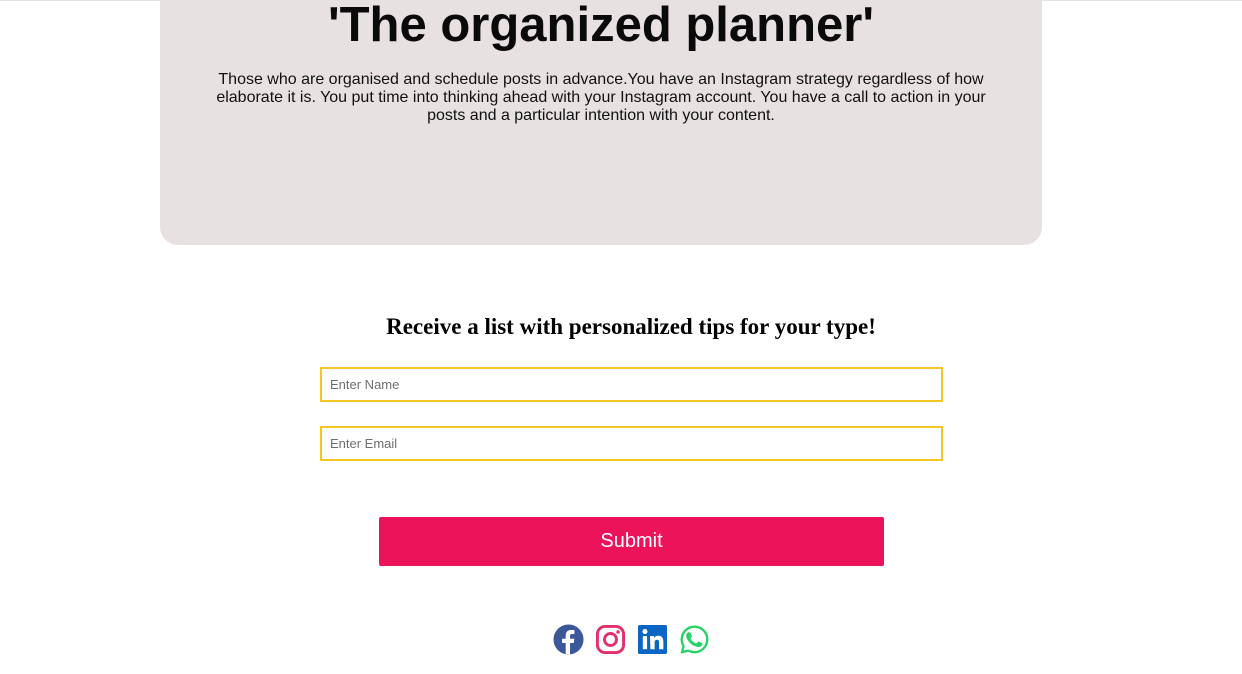 This screenshot has height=674, width=1242. I want to click on linkedin-icon, so click(652, 639).